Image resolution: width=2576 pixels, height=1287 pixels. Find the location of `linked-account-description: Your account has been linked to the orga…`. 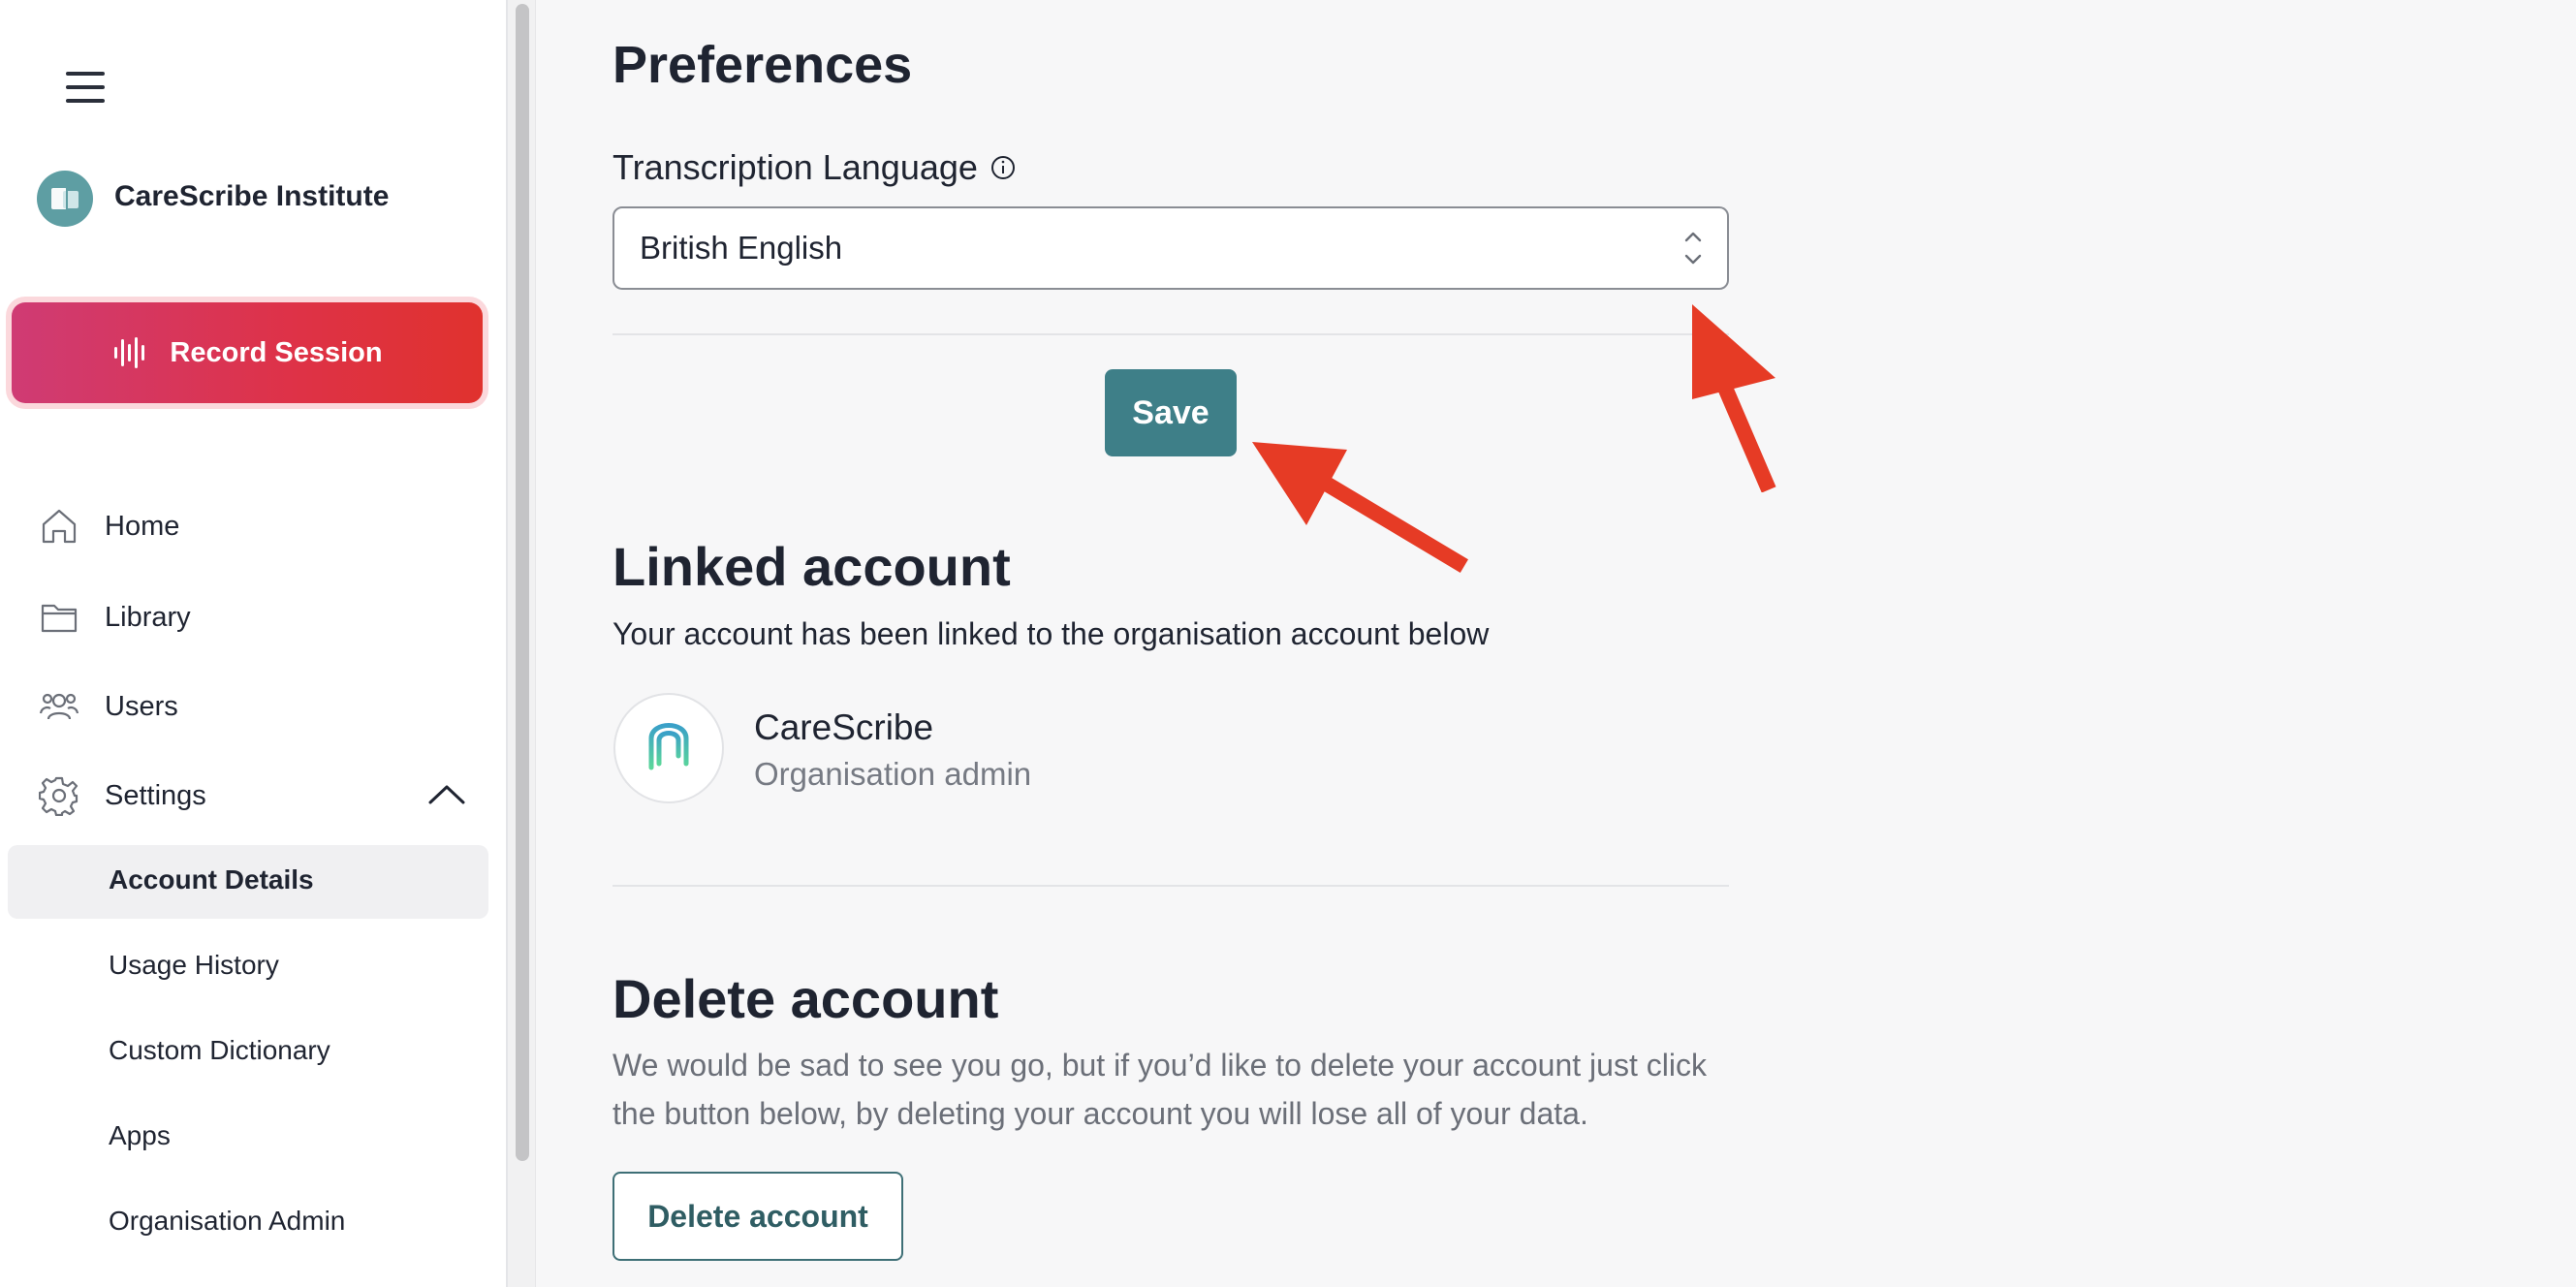

linked-account-description: Your account has been linked to the orga… is located at coordinates (1051, 633).